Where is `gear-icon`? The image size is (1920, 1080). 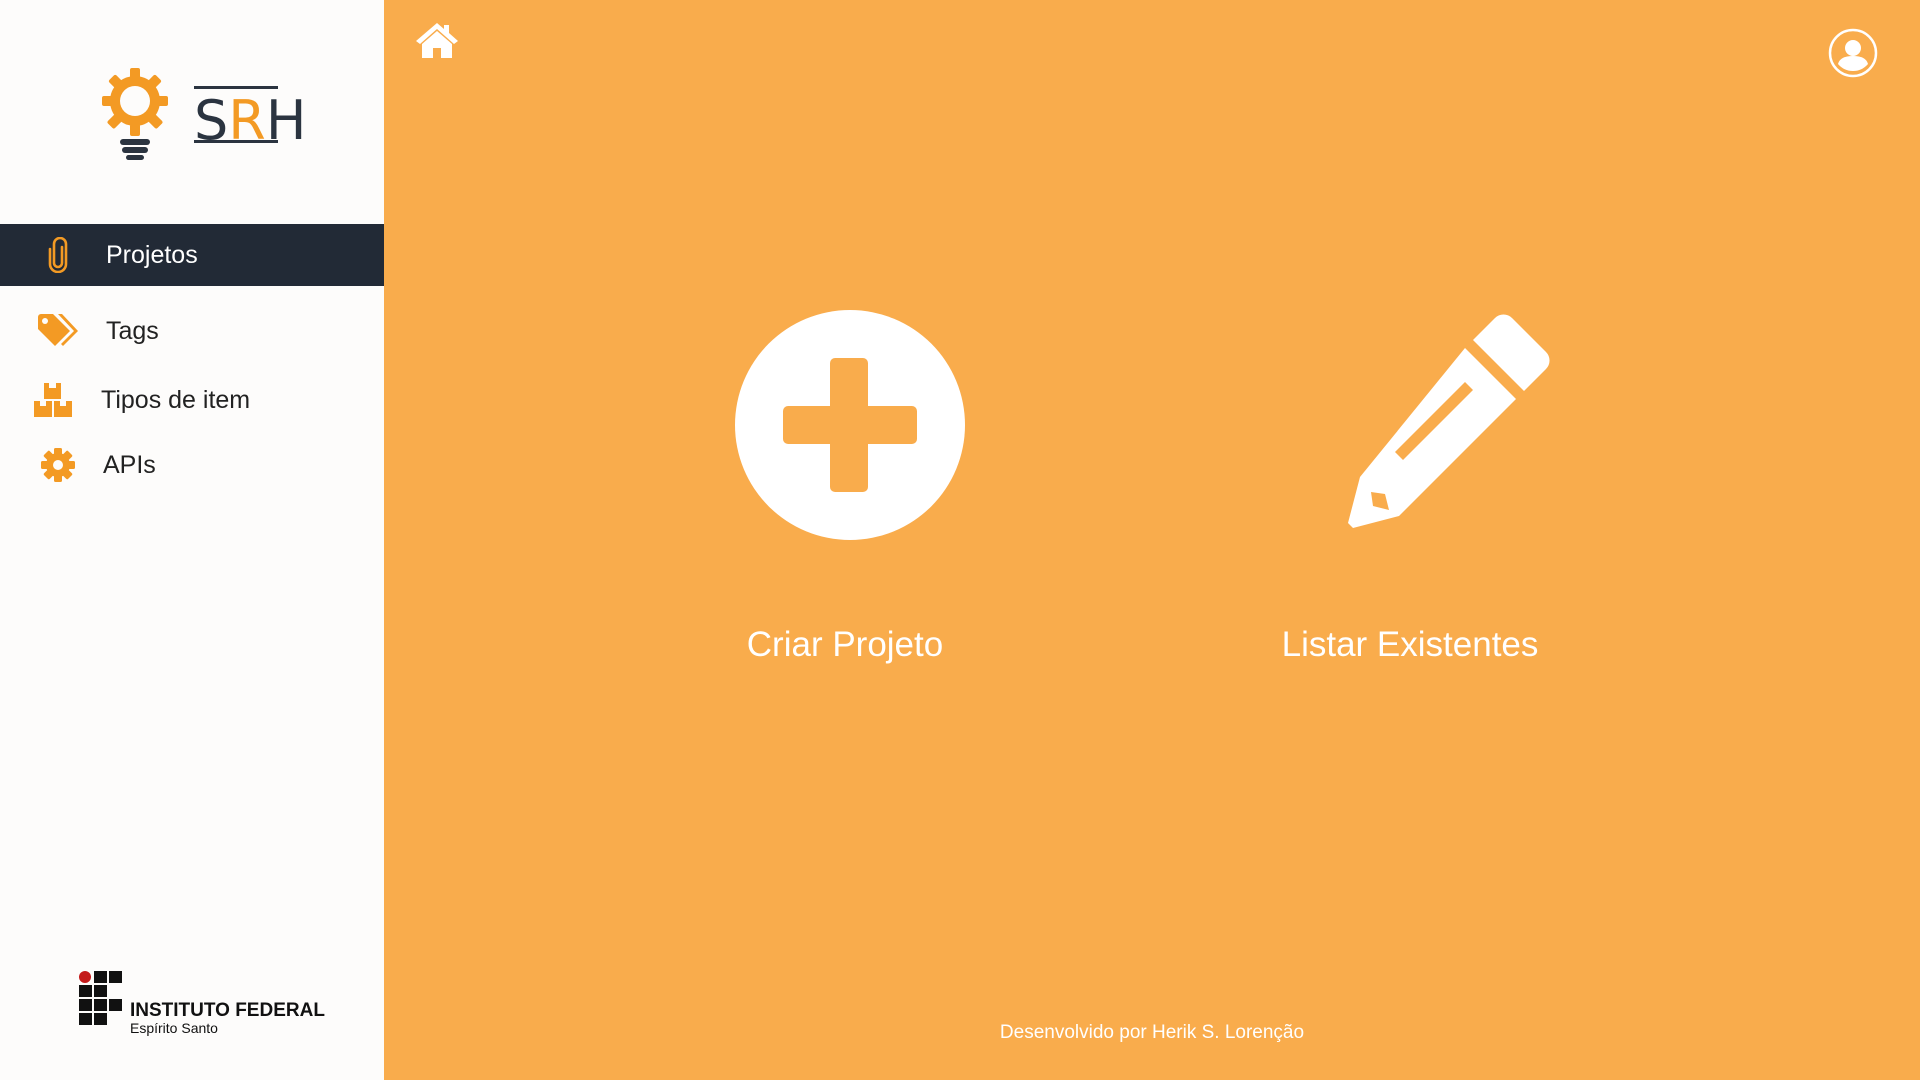
gear-icon is located at coordinates (58, 465).